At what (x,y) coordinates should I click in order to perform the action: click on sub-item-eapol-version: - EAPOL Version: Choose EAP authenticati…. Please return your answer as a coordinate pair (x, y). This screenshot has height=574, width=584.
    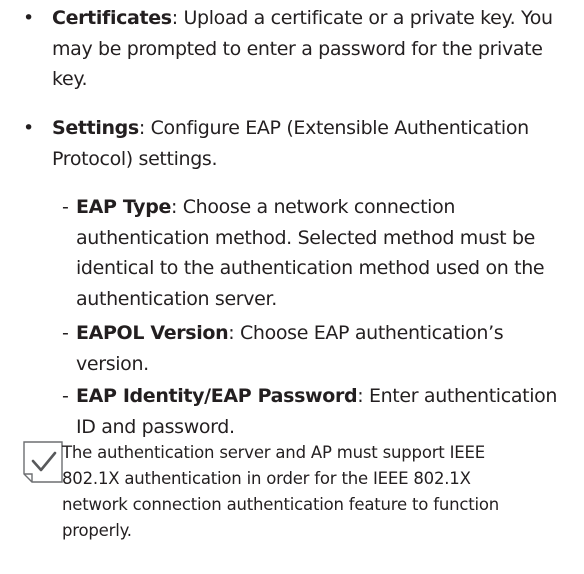
    Looking at the image, I should click on (319, 348).